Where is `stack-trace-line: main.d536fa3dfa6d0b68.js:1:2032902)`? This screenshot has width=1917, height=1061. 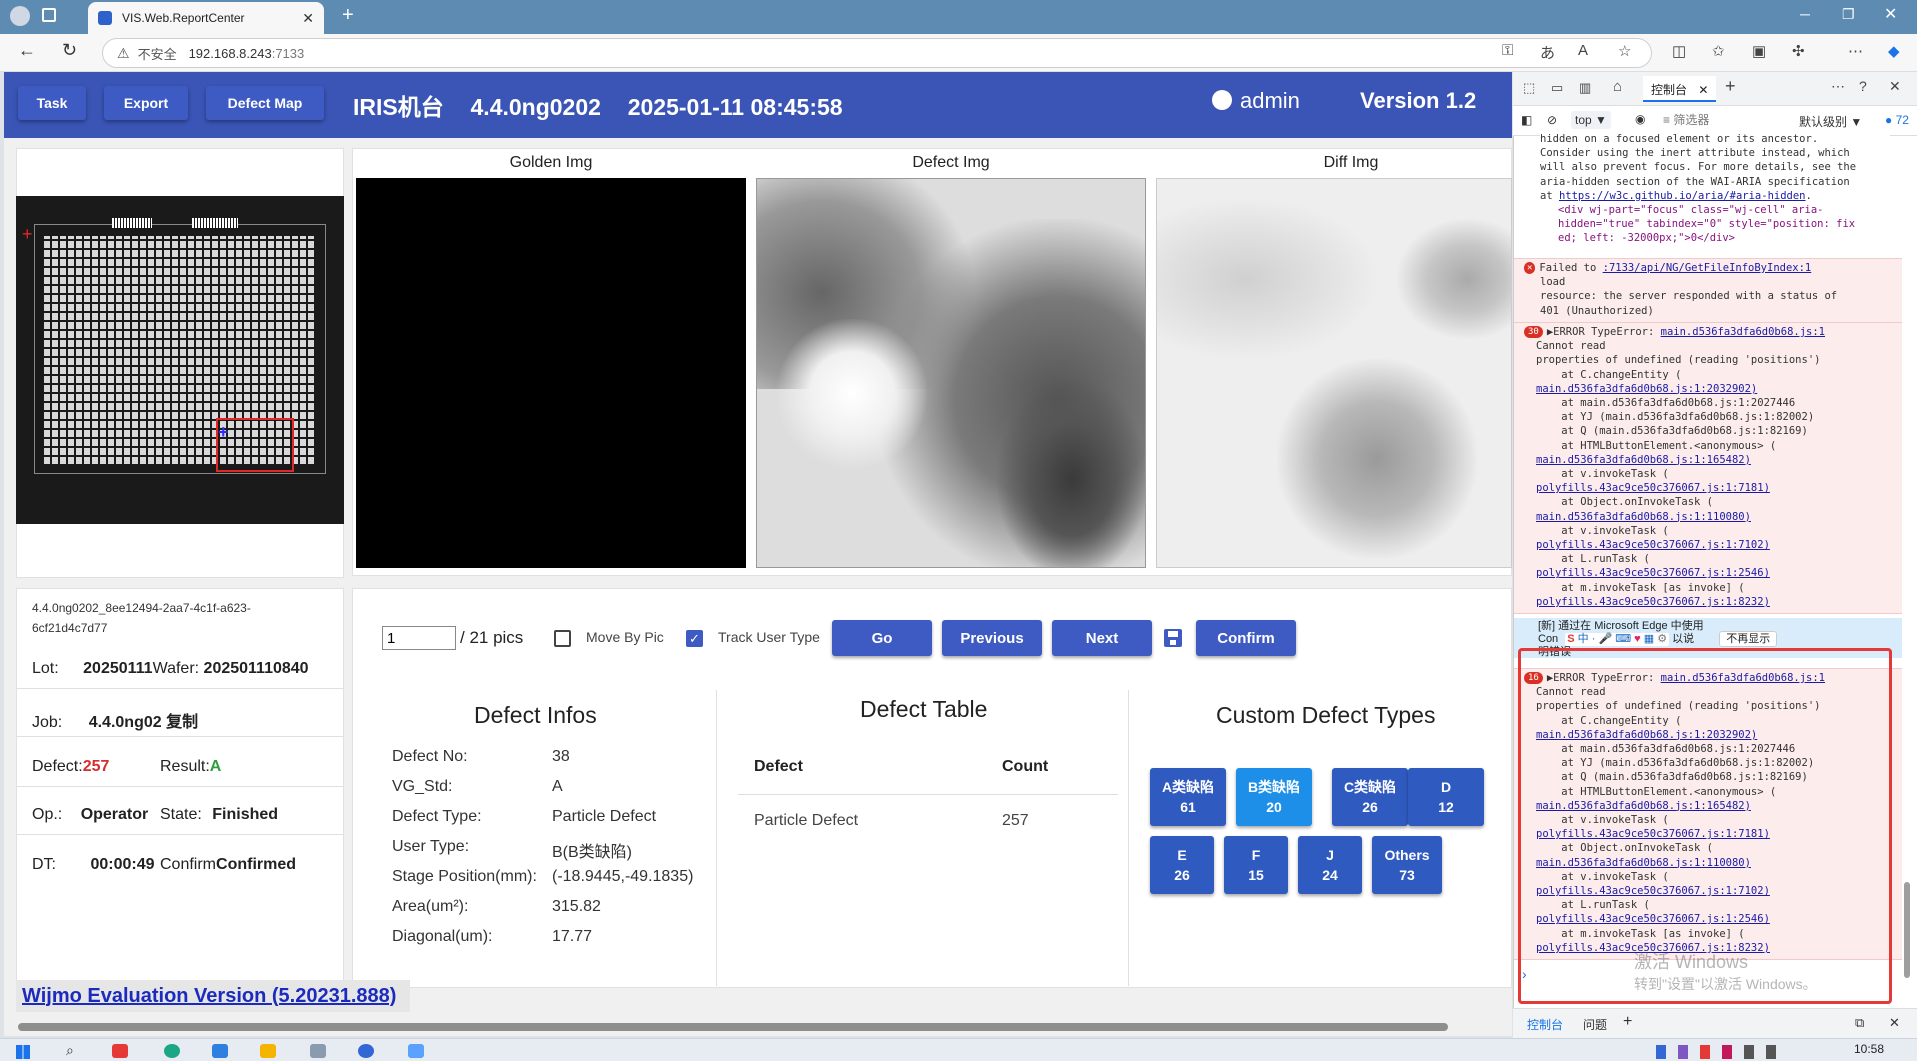
stack-trace-line: main.d536fa3dfa6d0b68.js:1:2032902) is located at coordinates (1713, 389).